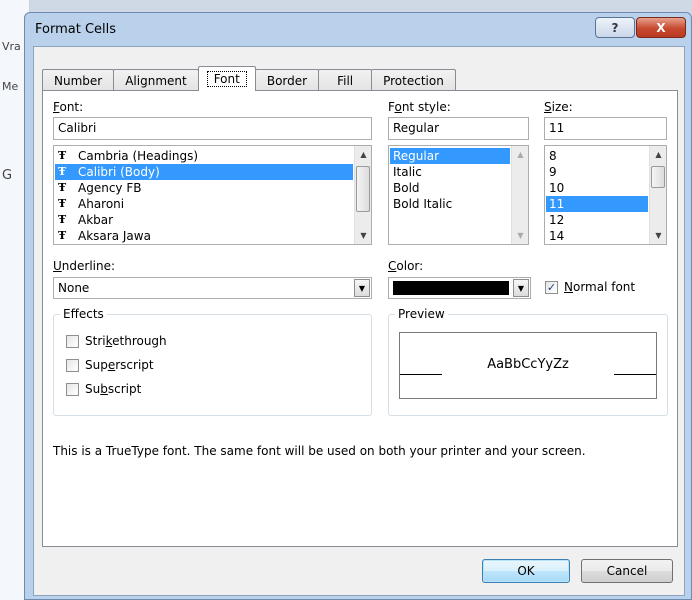 The height and width of the screenshot is (600, 692). I want to click on list-item: Bold Italic, so click(450, 204).